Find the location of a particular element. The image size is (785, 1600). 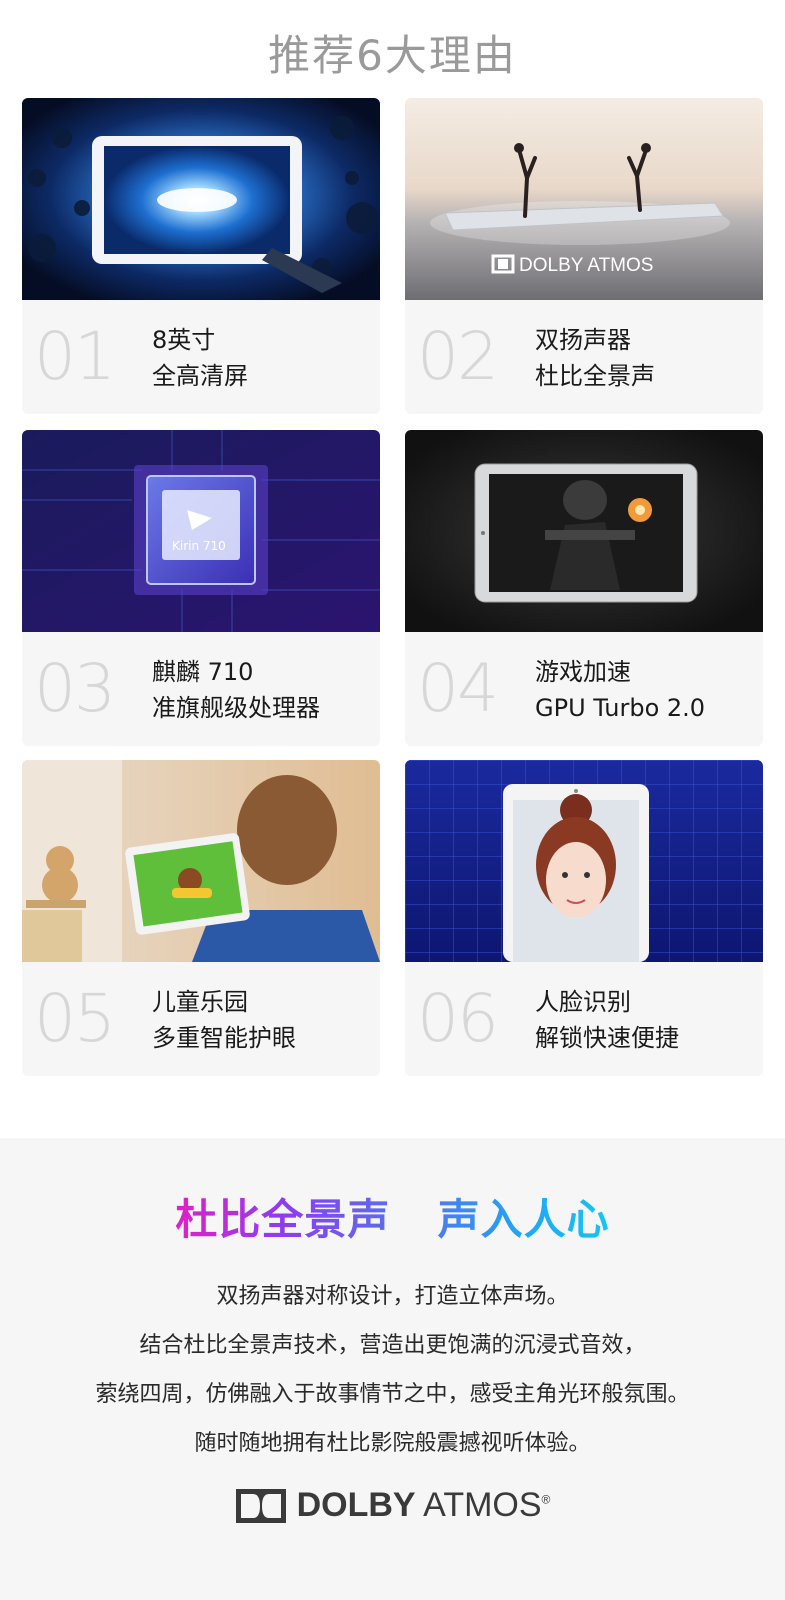

feature-card-02: DOLBY ATMOS 02 双扬声器 杜比全景声 is located at coordinates (584, 256).